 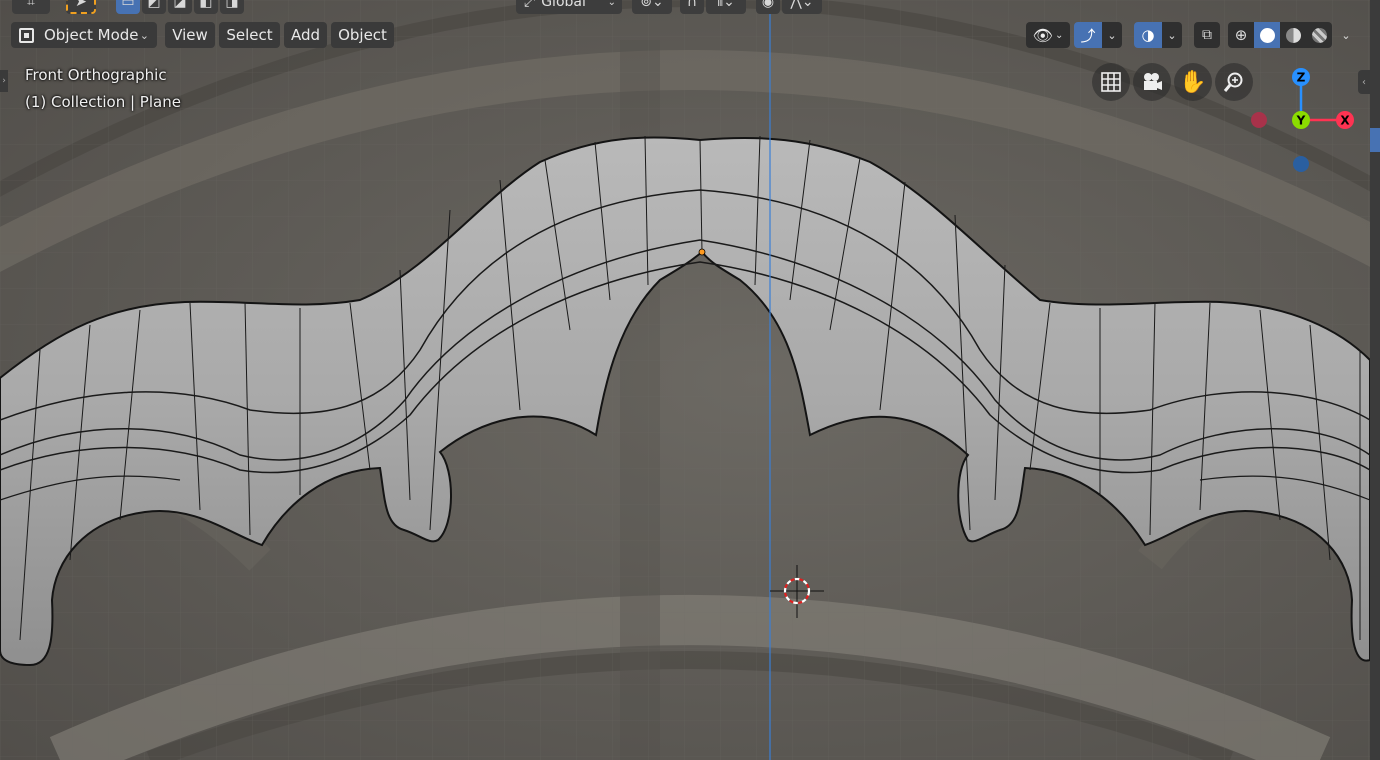 I want to click on select-tool-button: ➤, so click(x=81, y=7).